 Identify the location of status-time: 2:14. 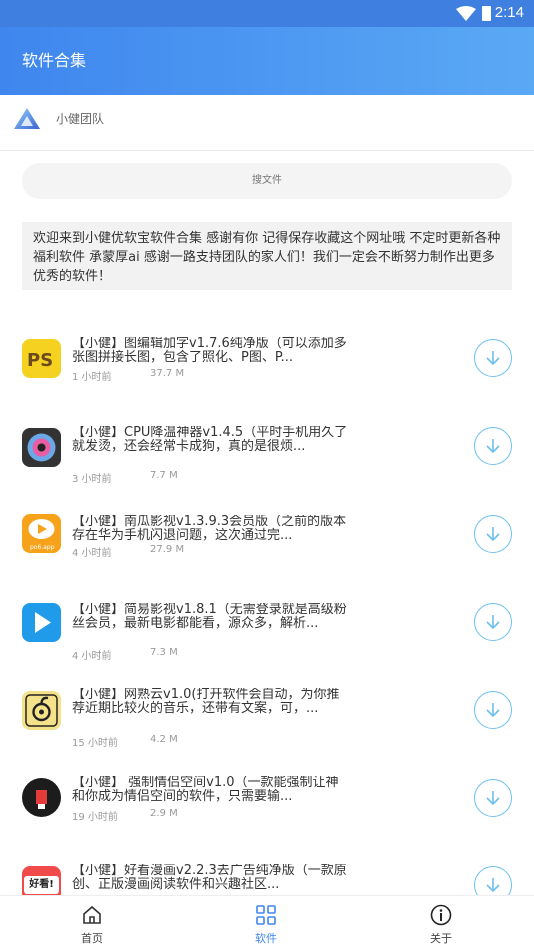
(509, 12).